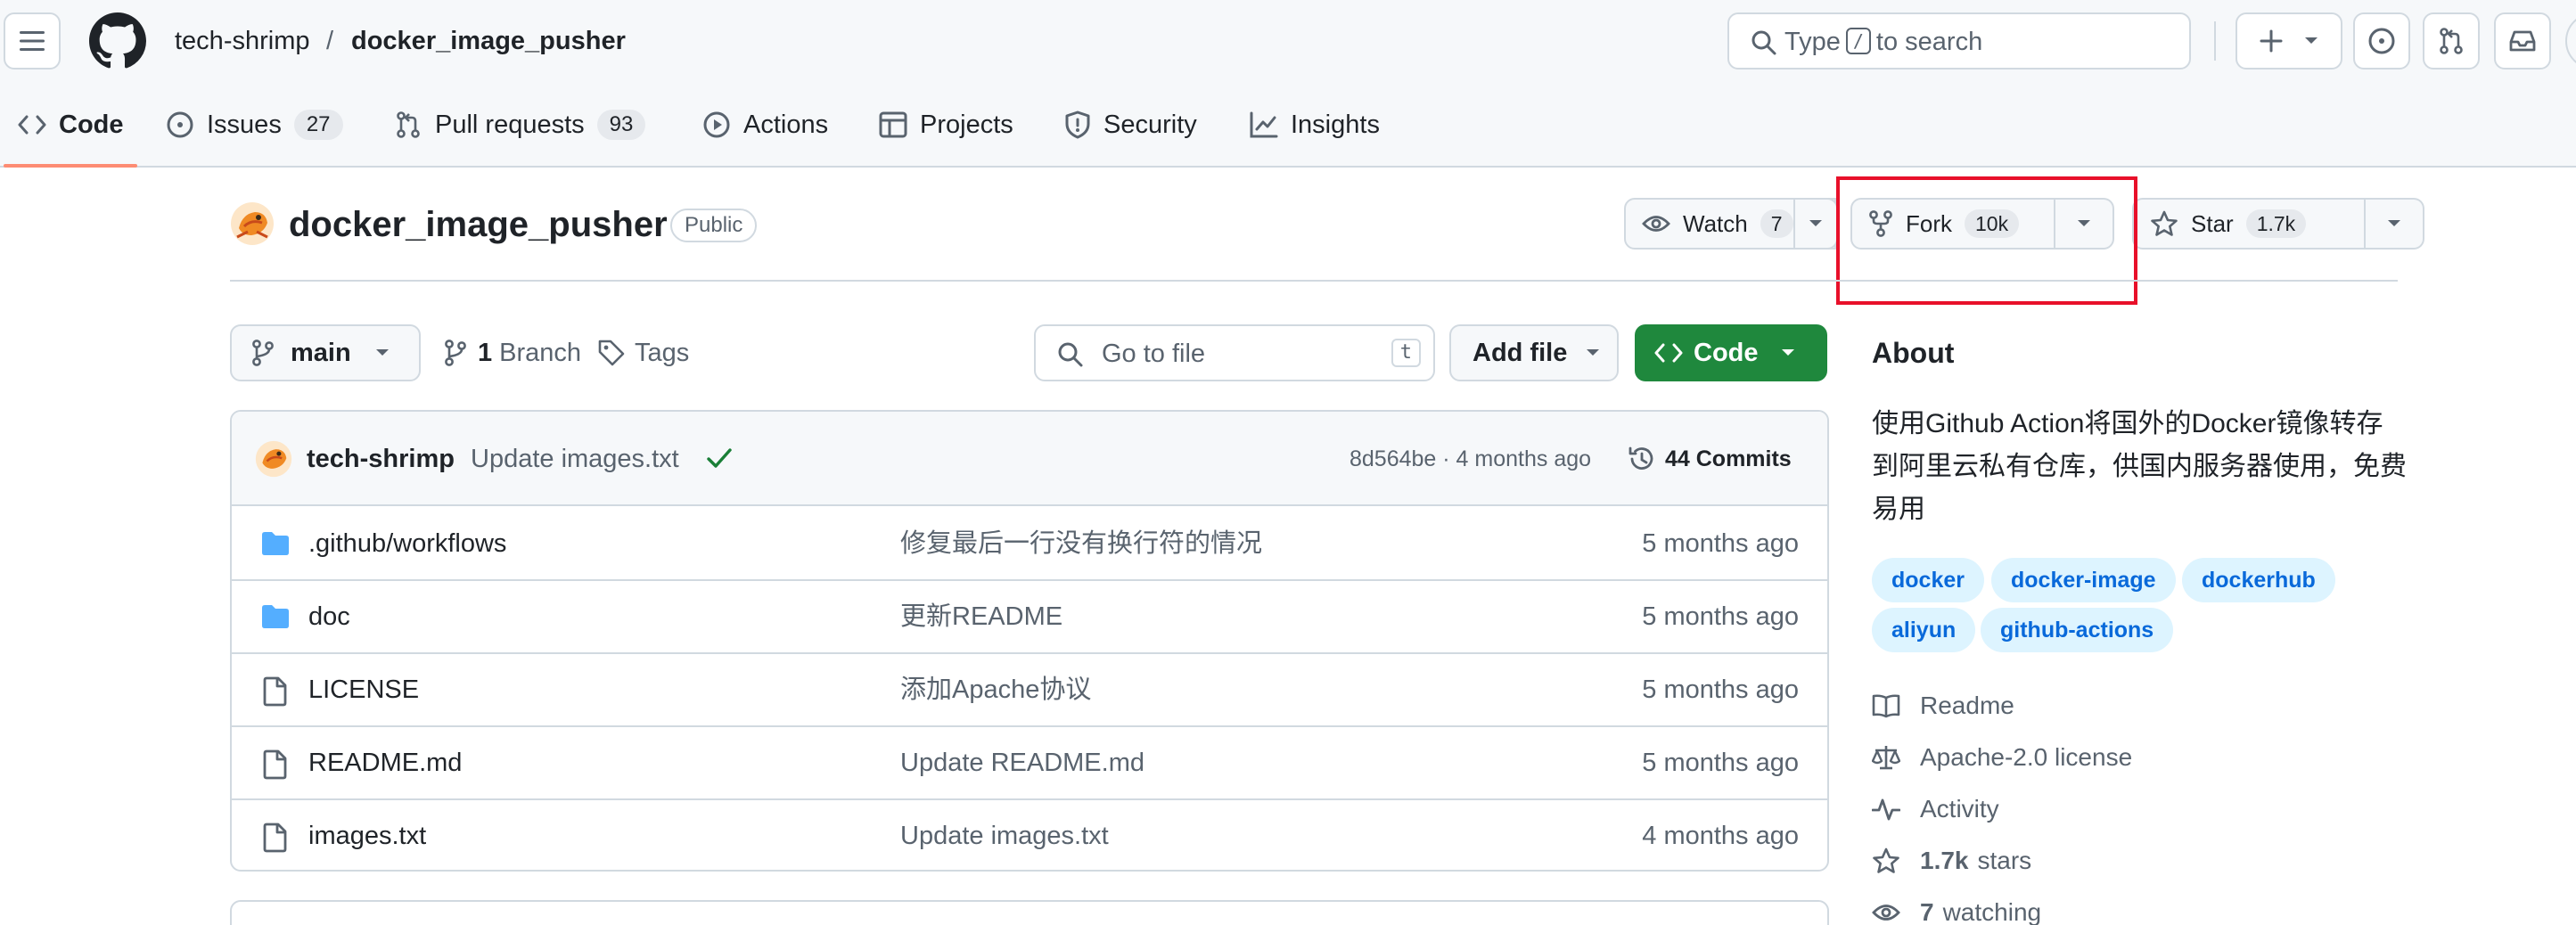 The width and height of the screenshot is (2576, 925). Describe the element at coordinates (1081, 544) in the screenshot. I see `file-commit-message: 修复最后一行没有换行符的情况` at that location.